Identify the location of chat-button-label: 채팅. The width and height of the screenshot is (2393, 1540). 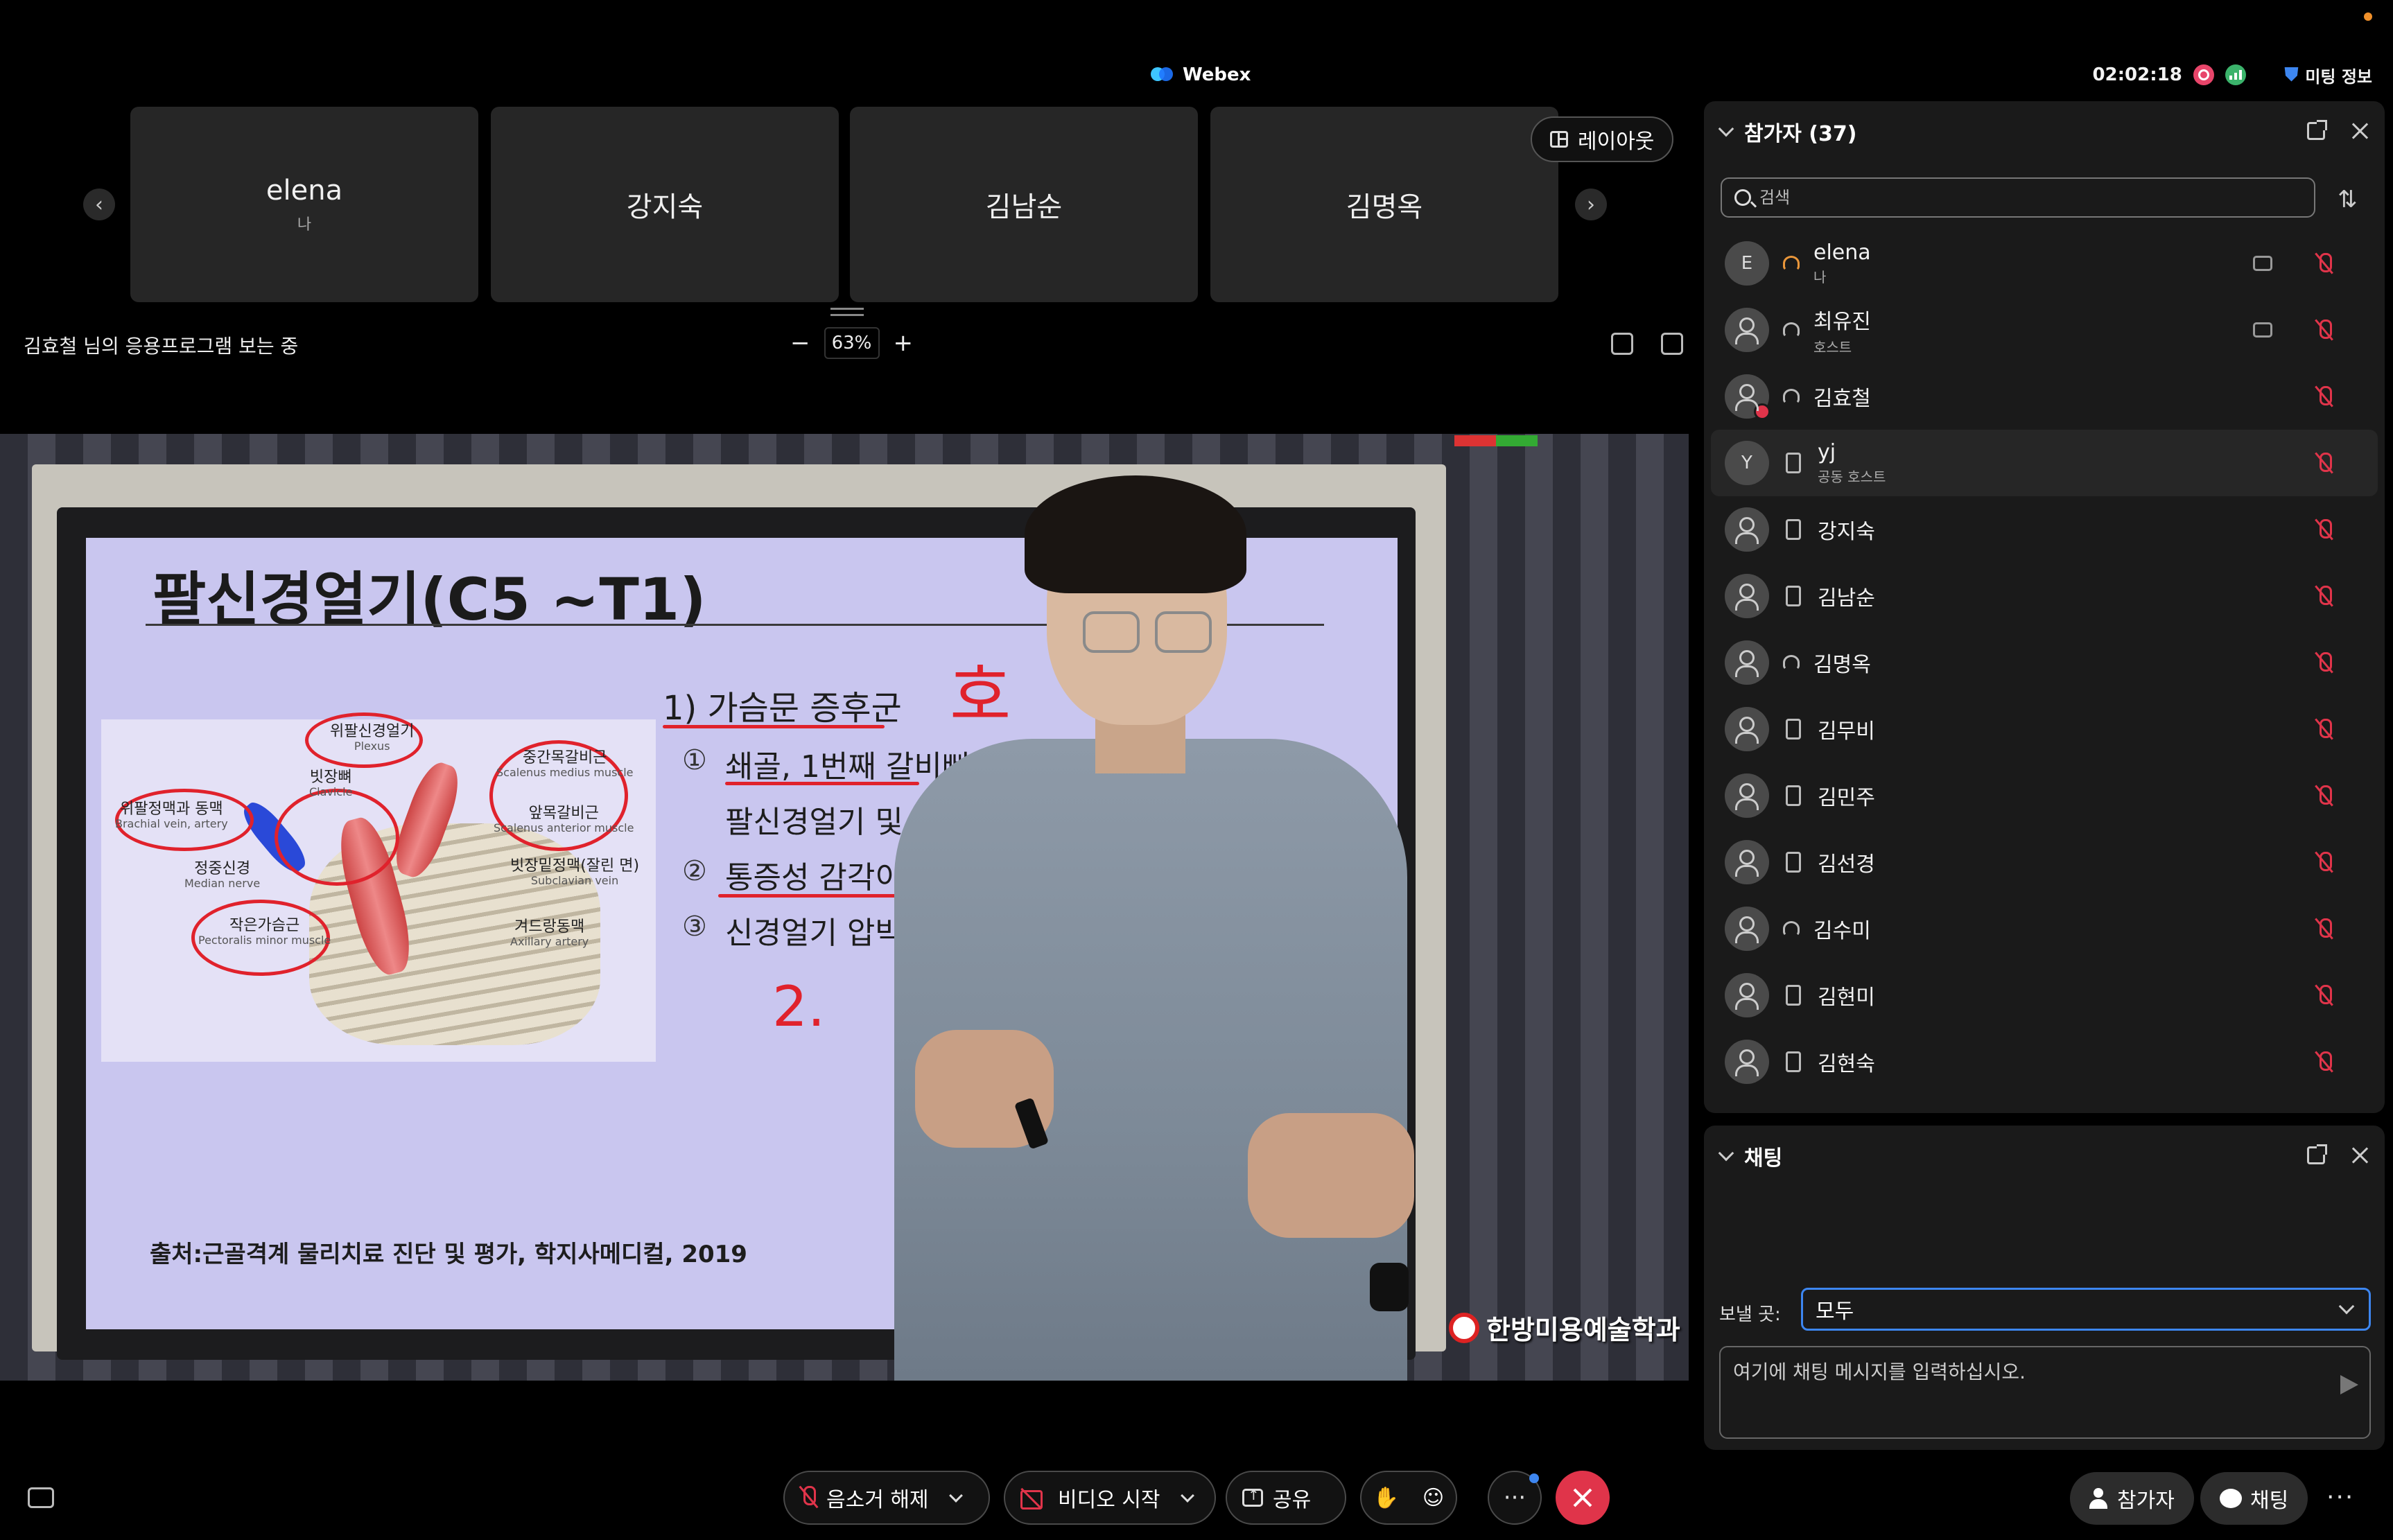
(2269, 1501).